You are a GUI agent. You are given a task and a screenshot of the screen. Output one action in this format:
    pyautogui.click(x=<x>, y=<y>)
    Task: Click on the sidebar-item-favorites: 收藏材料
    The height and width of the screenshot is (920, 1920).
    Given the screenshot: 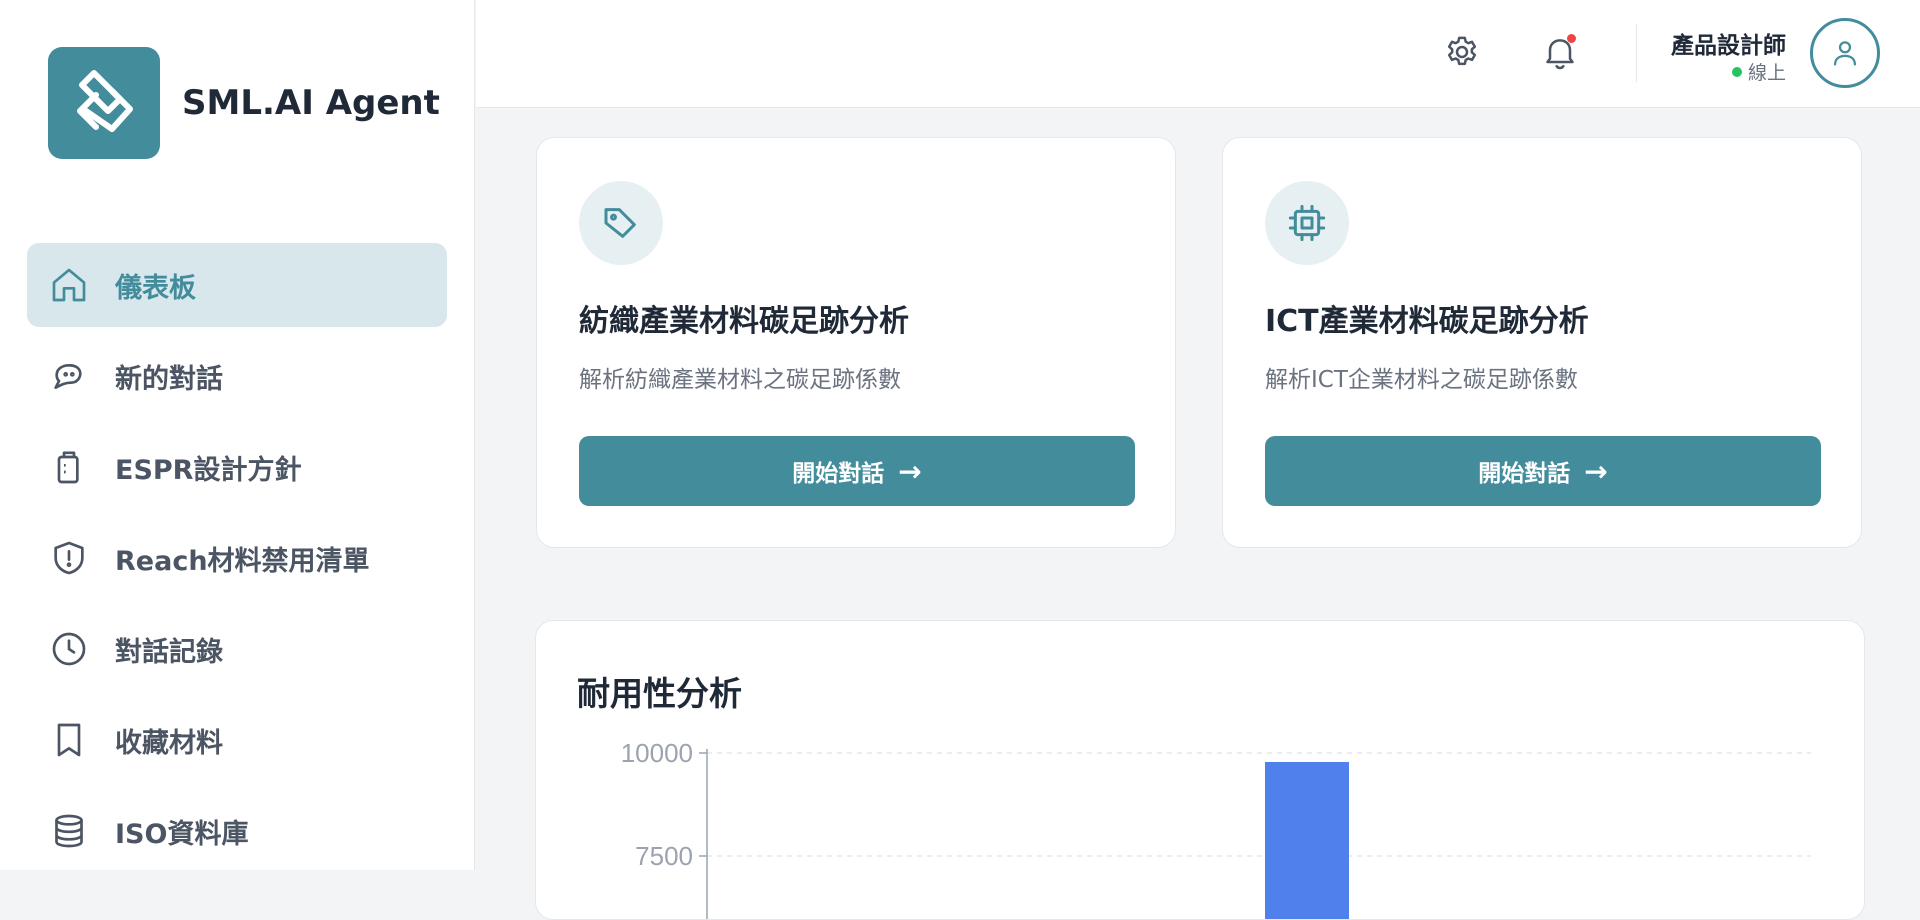 What is the action you would take?
    pyautogui.click(x=237, y=740)
    